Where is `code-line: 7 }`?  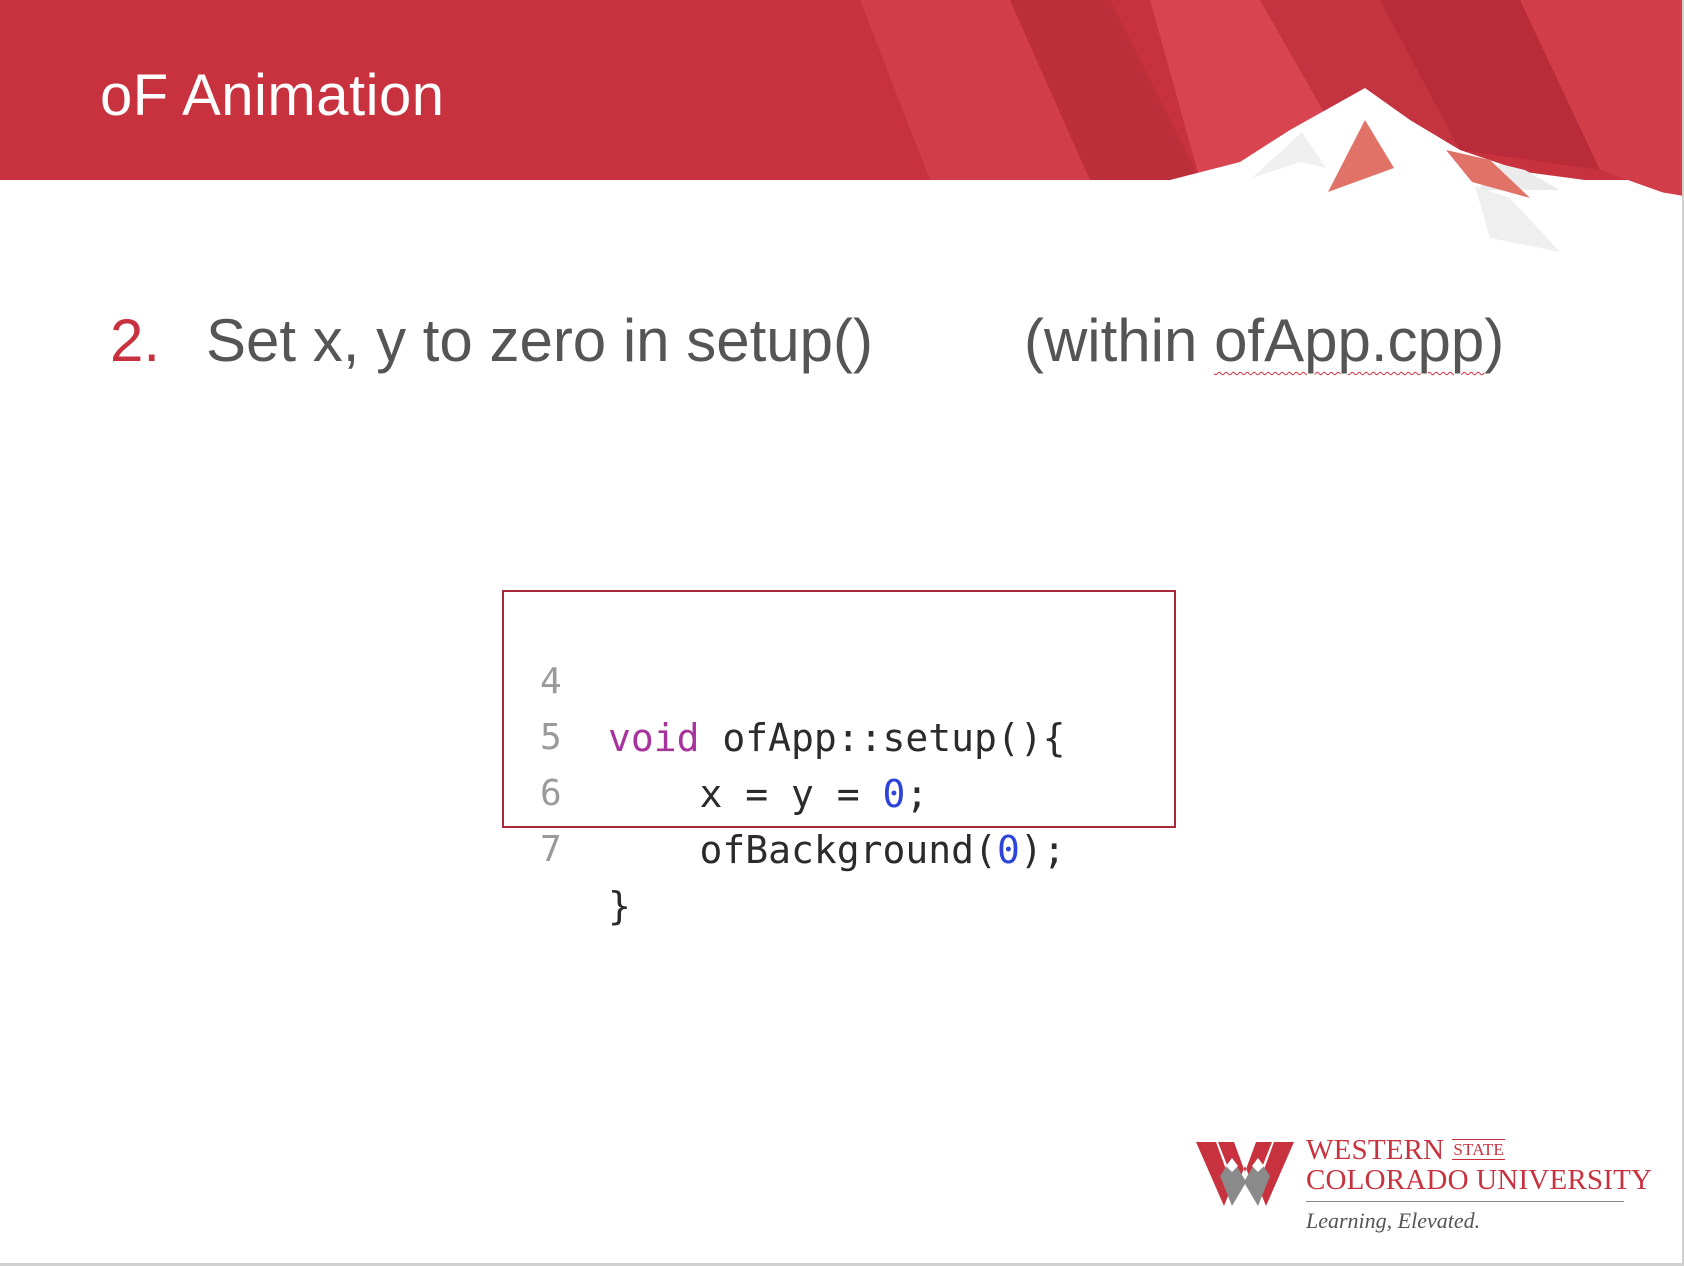
code-line: 7 } is located at coordinates (572, 847).